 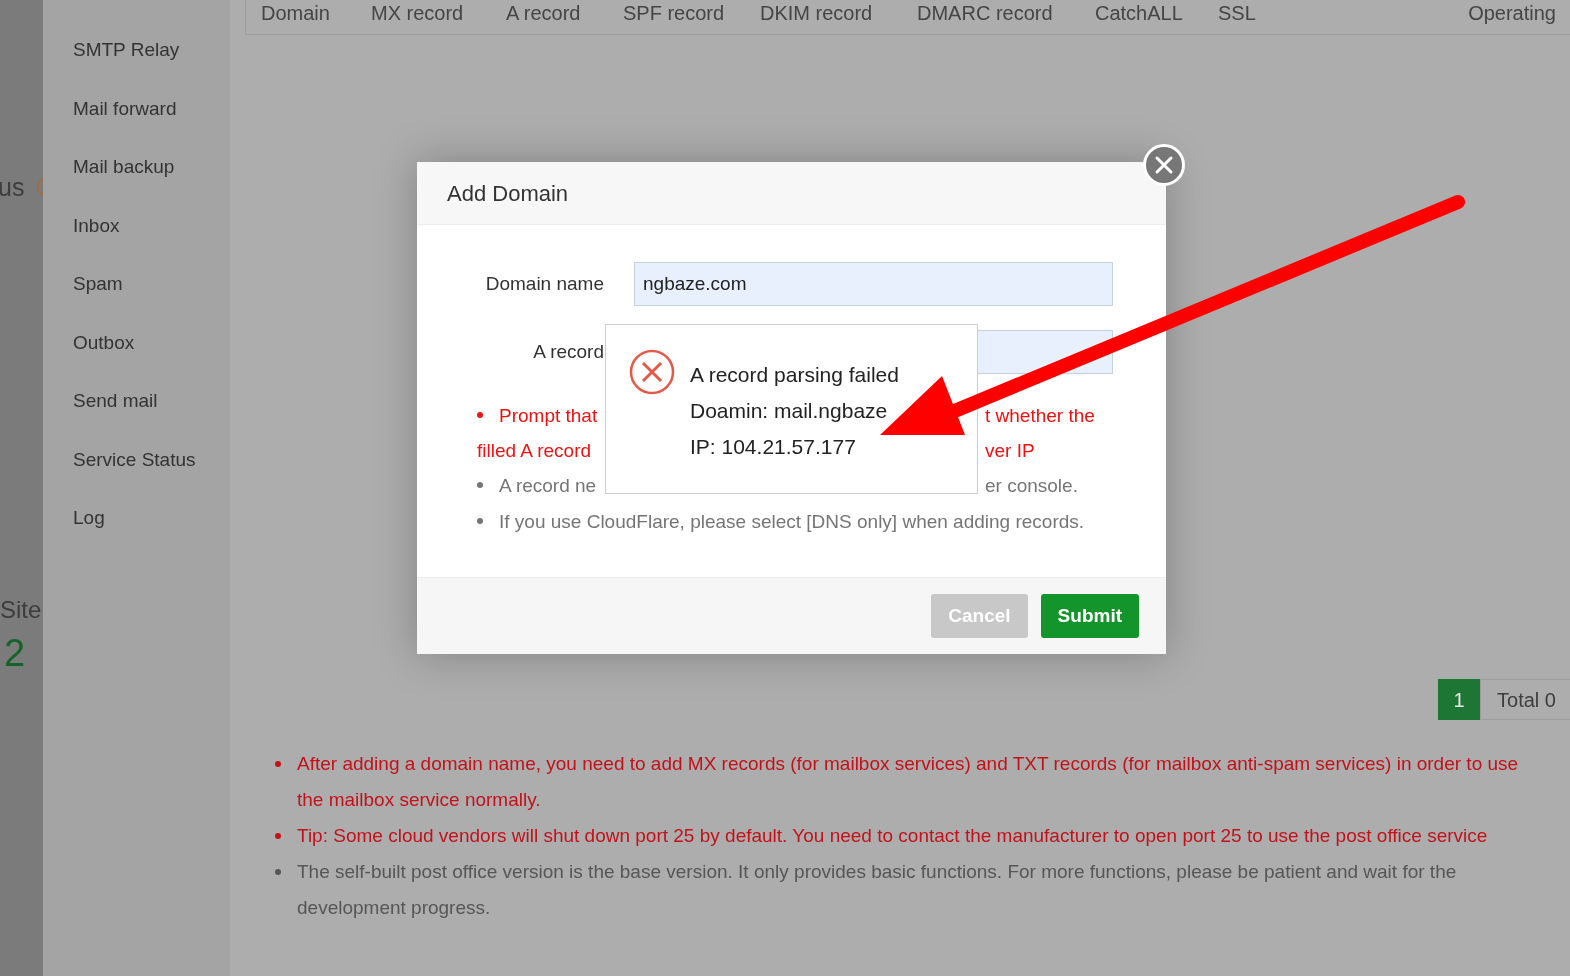 What do you see at coordinates (1237, 13) in the screenshot?
I see `column-header: SSL` at bounding box center [1237, 13].